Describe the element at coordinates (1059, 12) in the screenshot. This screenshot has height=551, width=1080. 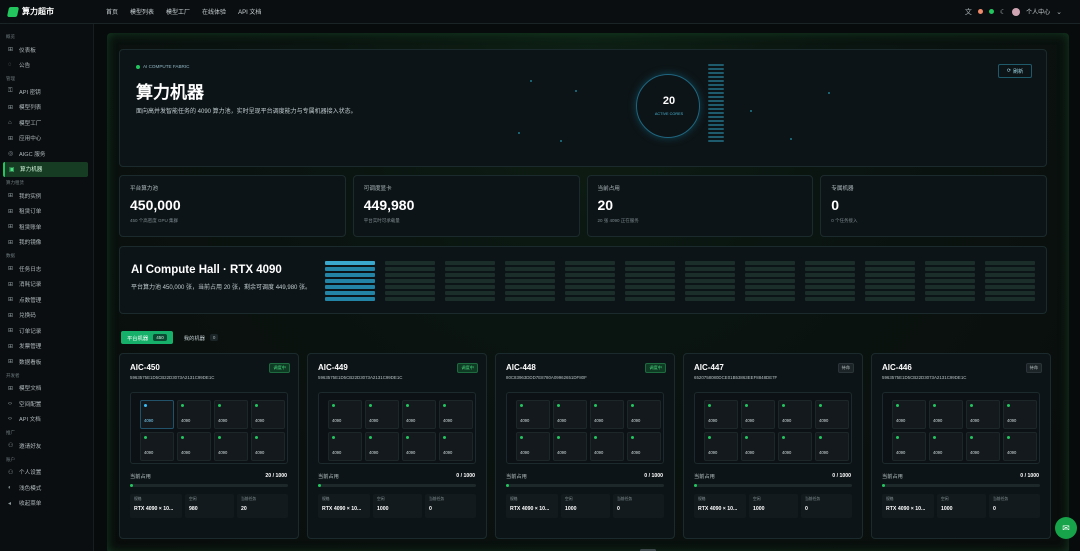
I see `chevron-down-icon: ⌄` at that location.